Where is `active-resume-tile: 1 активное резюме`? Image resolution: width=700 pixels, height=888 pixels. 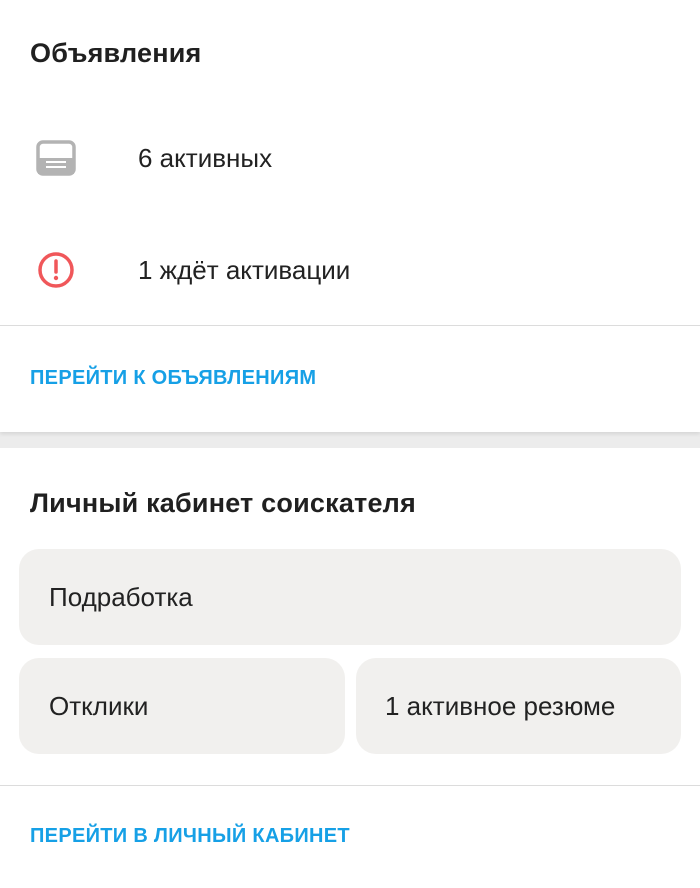 active-resume-tile: 1 активное резюме is located at coordinates (518, 706).